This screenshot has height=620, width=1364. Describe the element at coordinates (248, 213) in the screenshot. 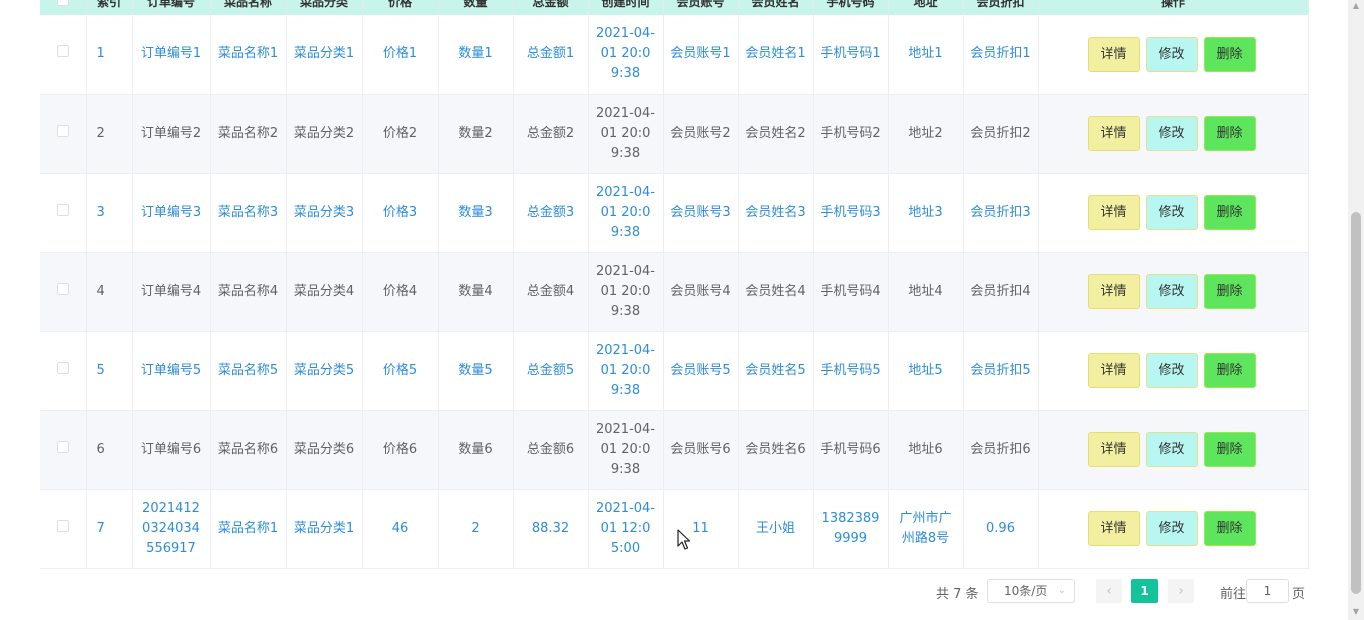

I see `cell-dish-name: 菜品名称3` at that location.